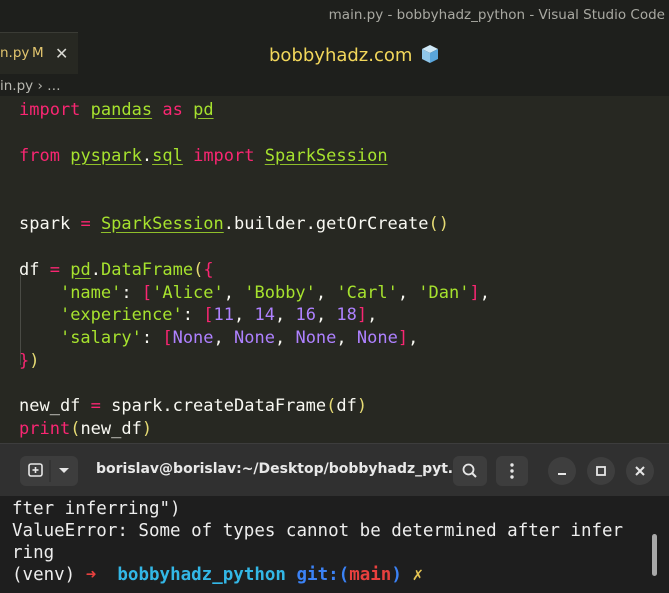 This screenshot has height=593, width=669. I want to click on tab-filename: n.py, so click(15, 53).